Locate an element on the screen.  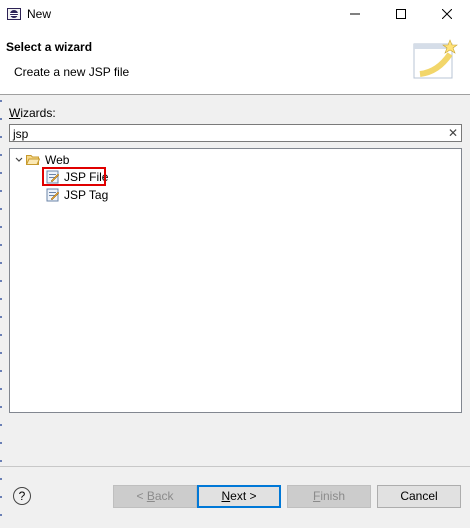
wizard-header: Select a wizard Create a new JSP file is located at coordinates (235, 62).